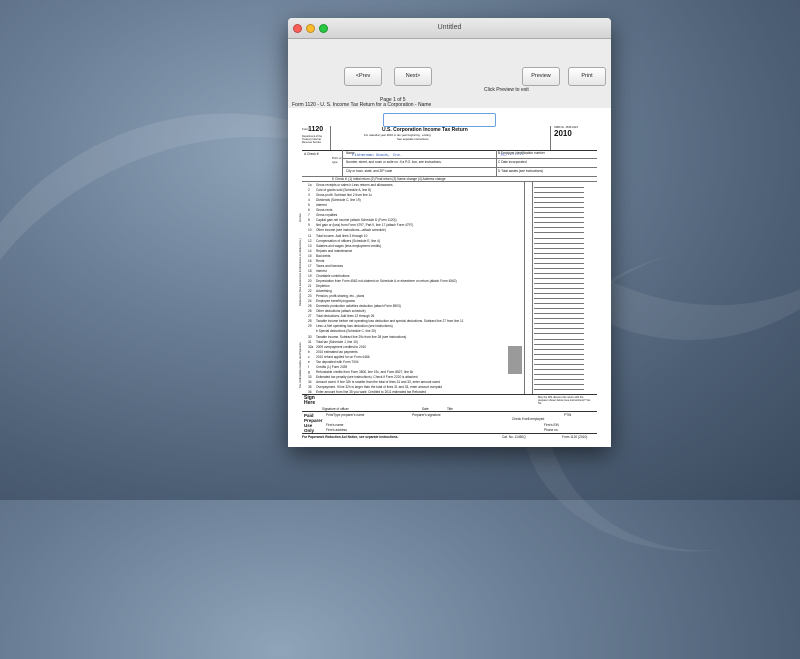  Describe the element at coordinates (310, 255) in the screenshot. I see `line-number: 15` at that location.